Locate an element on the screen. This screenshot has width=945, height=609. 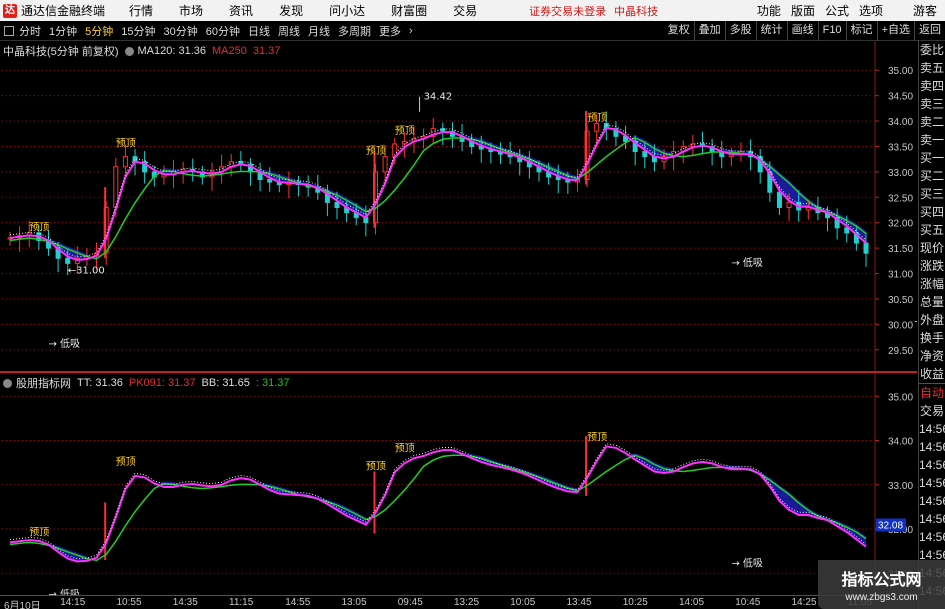
sidebar-time-3: 14:56 is located at coordinates (932, 483).